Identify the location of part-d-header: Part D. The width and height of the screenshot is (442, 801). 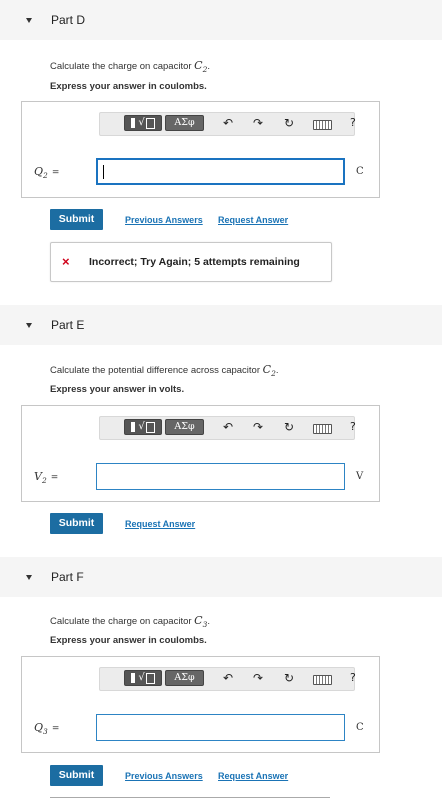
(221, 20).